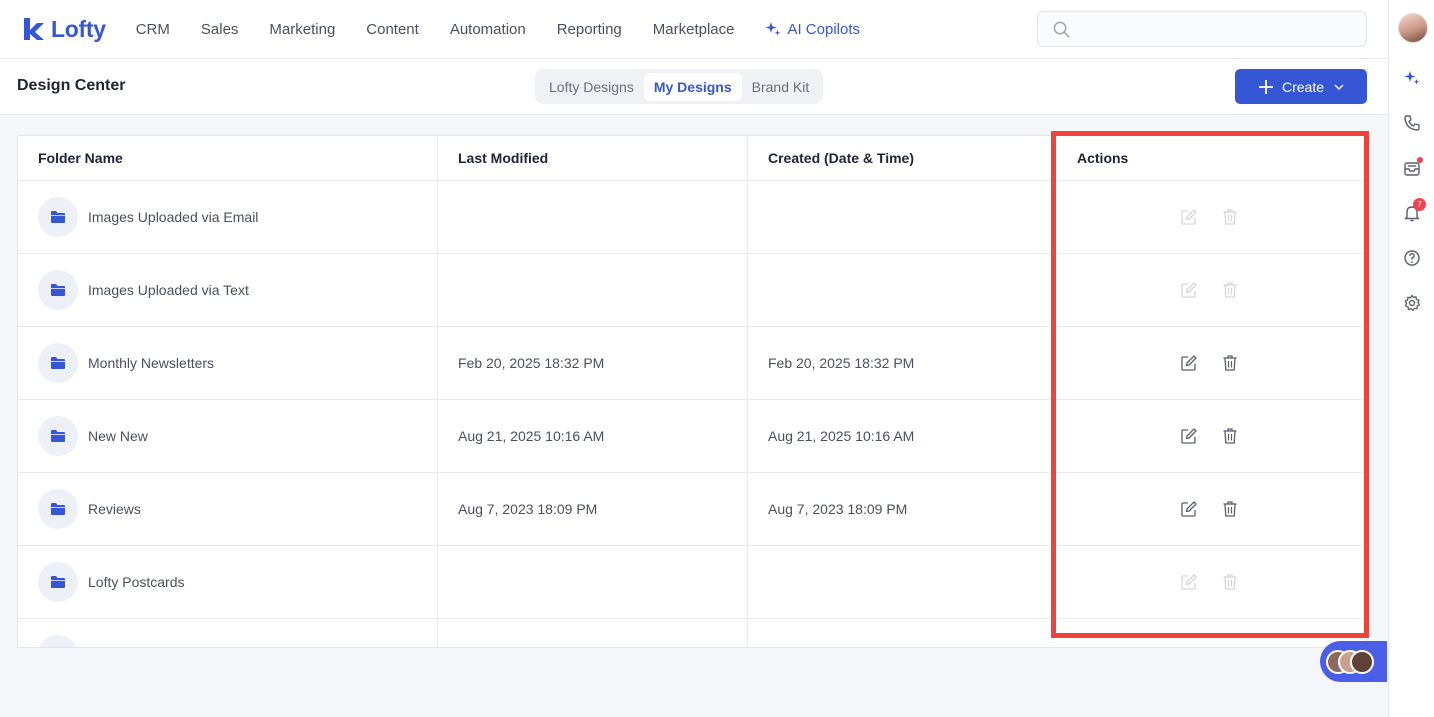 Image resolution: width=1434 pixels, height=717 pixels. What do you see at coordinates (168, 290) in the screenshot?
I see `folder-name: Images Uploaded via Text` at bounding box center [168, 290].